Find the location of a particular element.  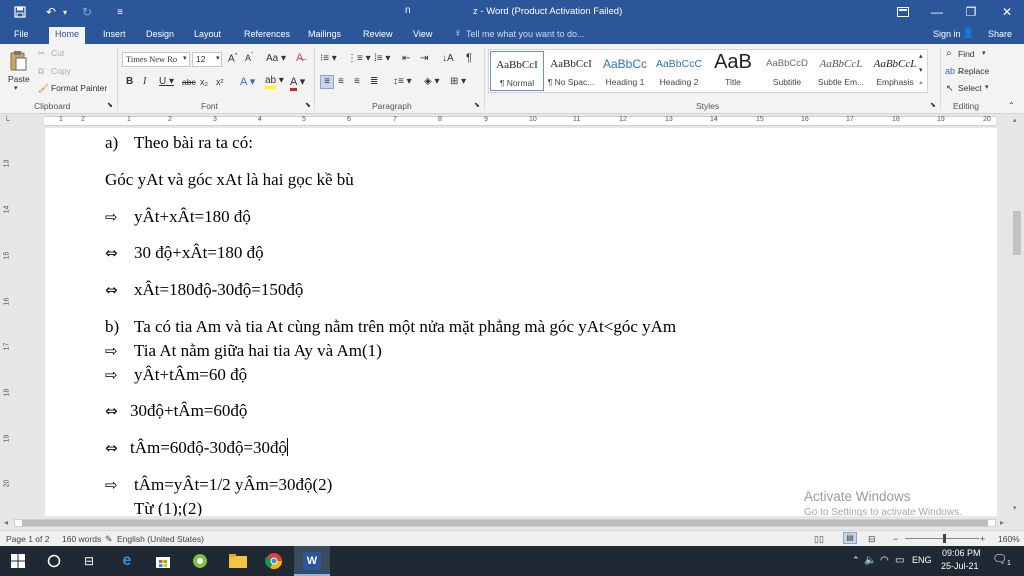

replace-button: Replace is located at coordinates (973, 71).